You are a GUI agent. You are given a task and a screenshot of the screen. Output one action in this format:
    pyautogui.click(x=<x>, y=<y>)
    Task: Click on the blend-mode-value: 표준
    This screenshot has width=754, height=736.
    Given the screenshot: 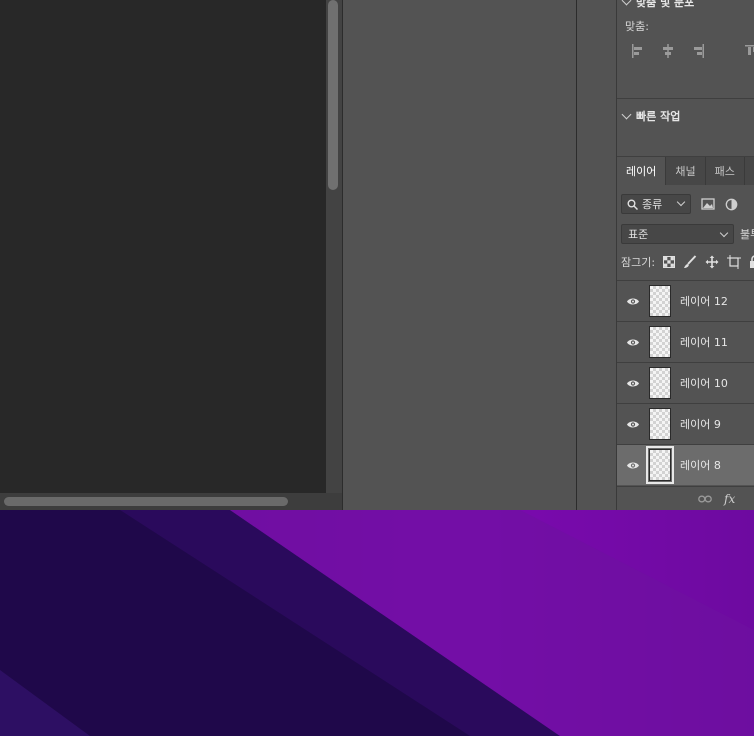 What is the action you would take?
    pyautogui.click(x=638, y=234)
    